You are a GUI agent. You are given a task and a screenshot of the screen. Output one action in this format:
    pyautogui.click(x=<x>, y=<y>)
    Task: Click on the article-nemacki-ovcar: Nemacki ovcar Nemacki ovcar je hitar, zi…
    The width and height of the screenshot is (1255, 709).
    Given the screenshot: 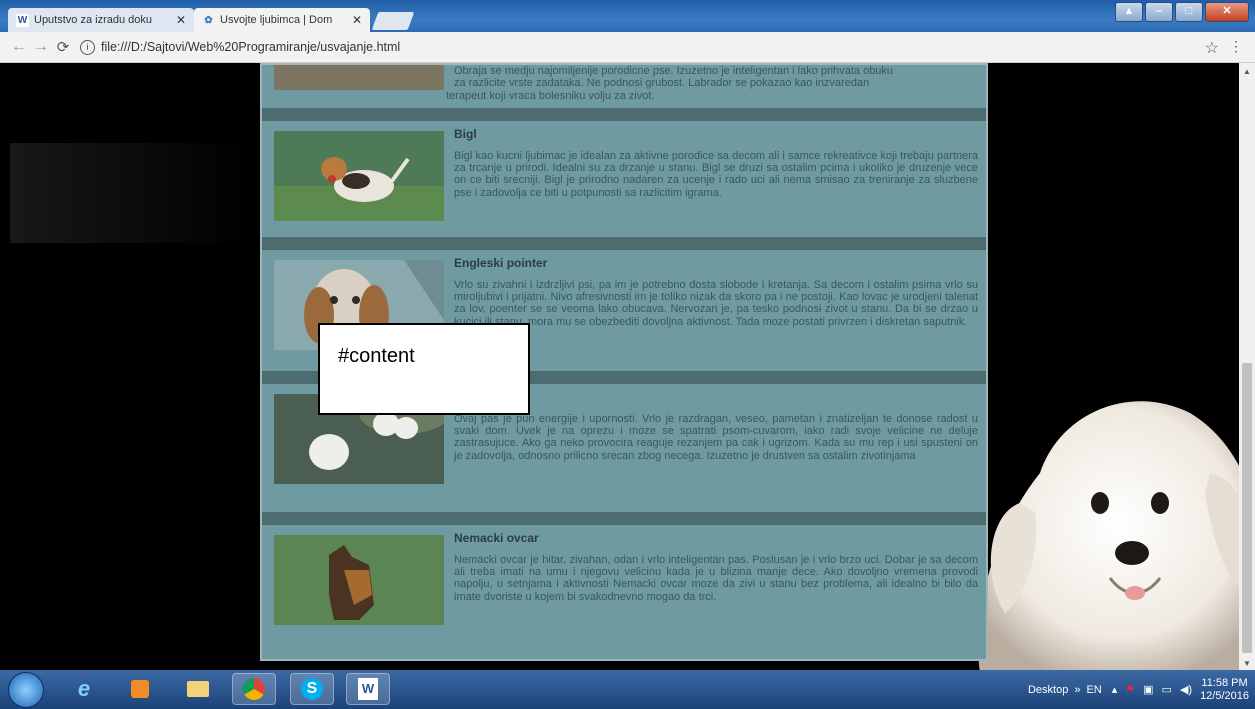 What is the action you would take?
    pyautogui.click(x=624, y=592)
    